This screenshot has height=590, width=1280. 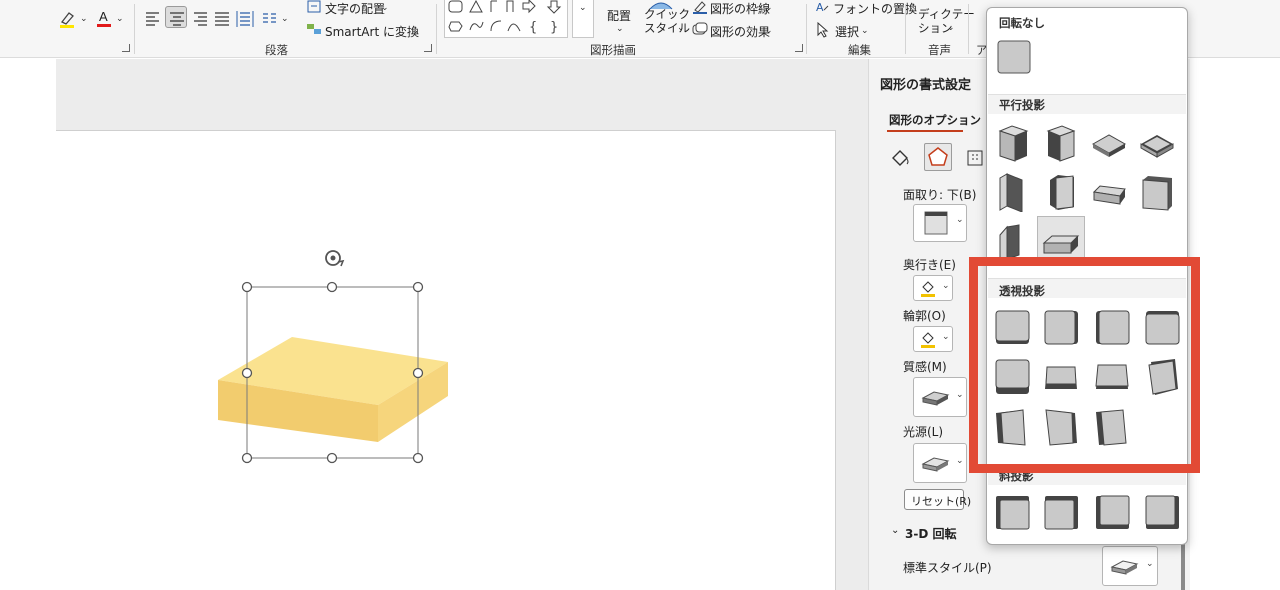 What do you see at coordinates (428, 48) in the screenshot?
I see `paragraph-dialog-launcher-icon` at bounding box center [428, 48].